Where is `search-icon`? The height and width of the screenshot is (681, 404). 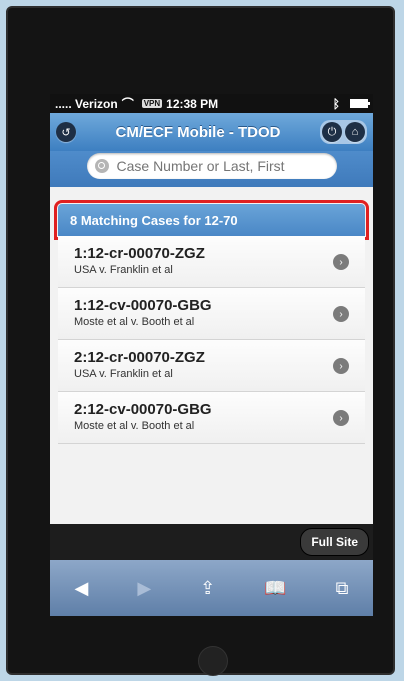 search-icon is located at coordinates (101, 166).